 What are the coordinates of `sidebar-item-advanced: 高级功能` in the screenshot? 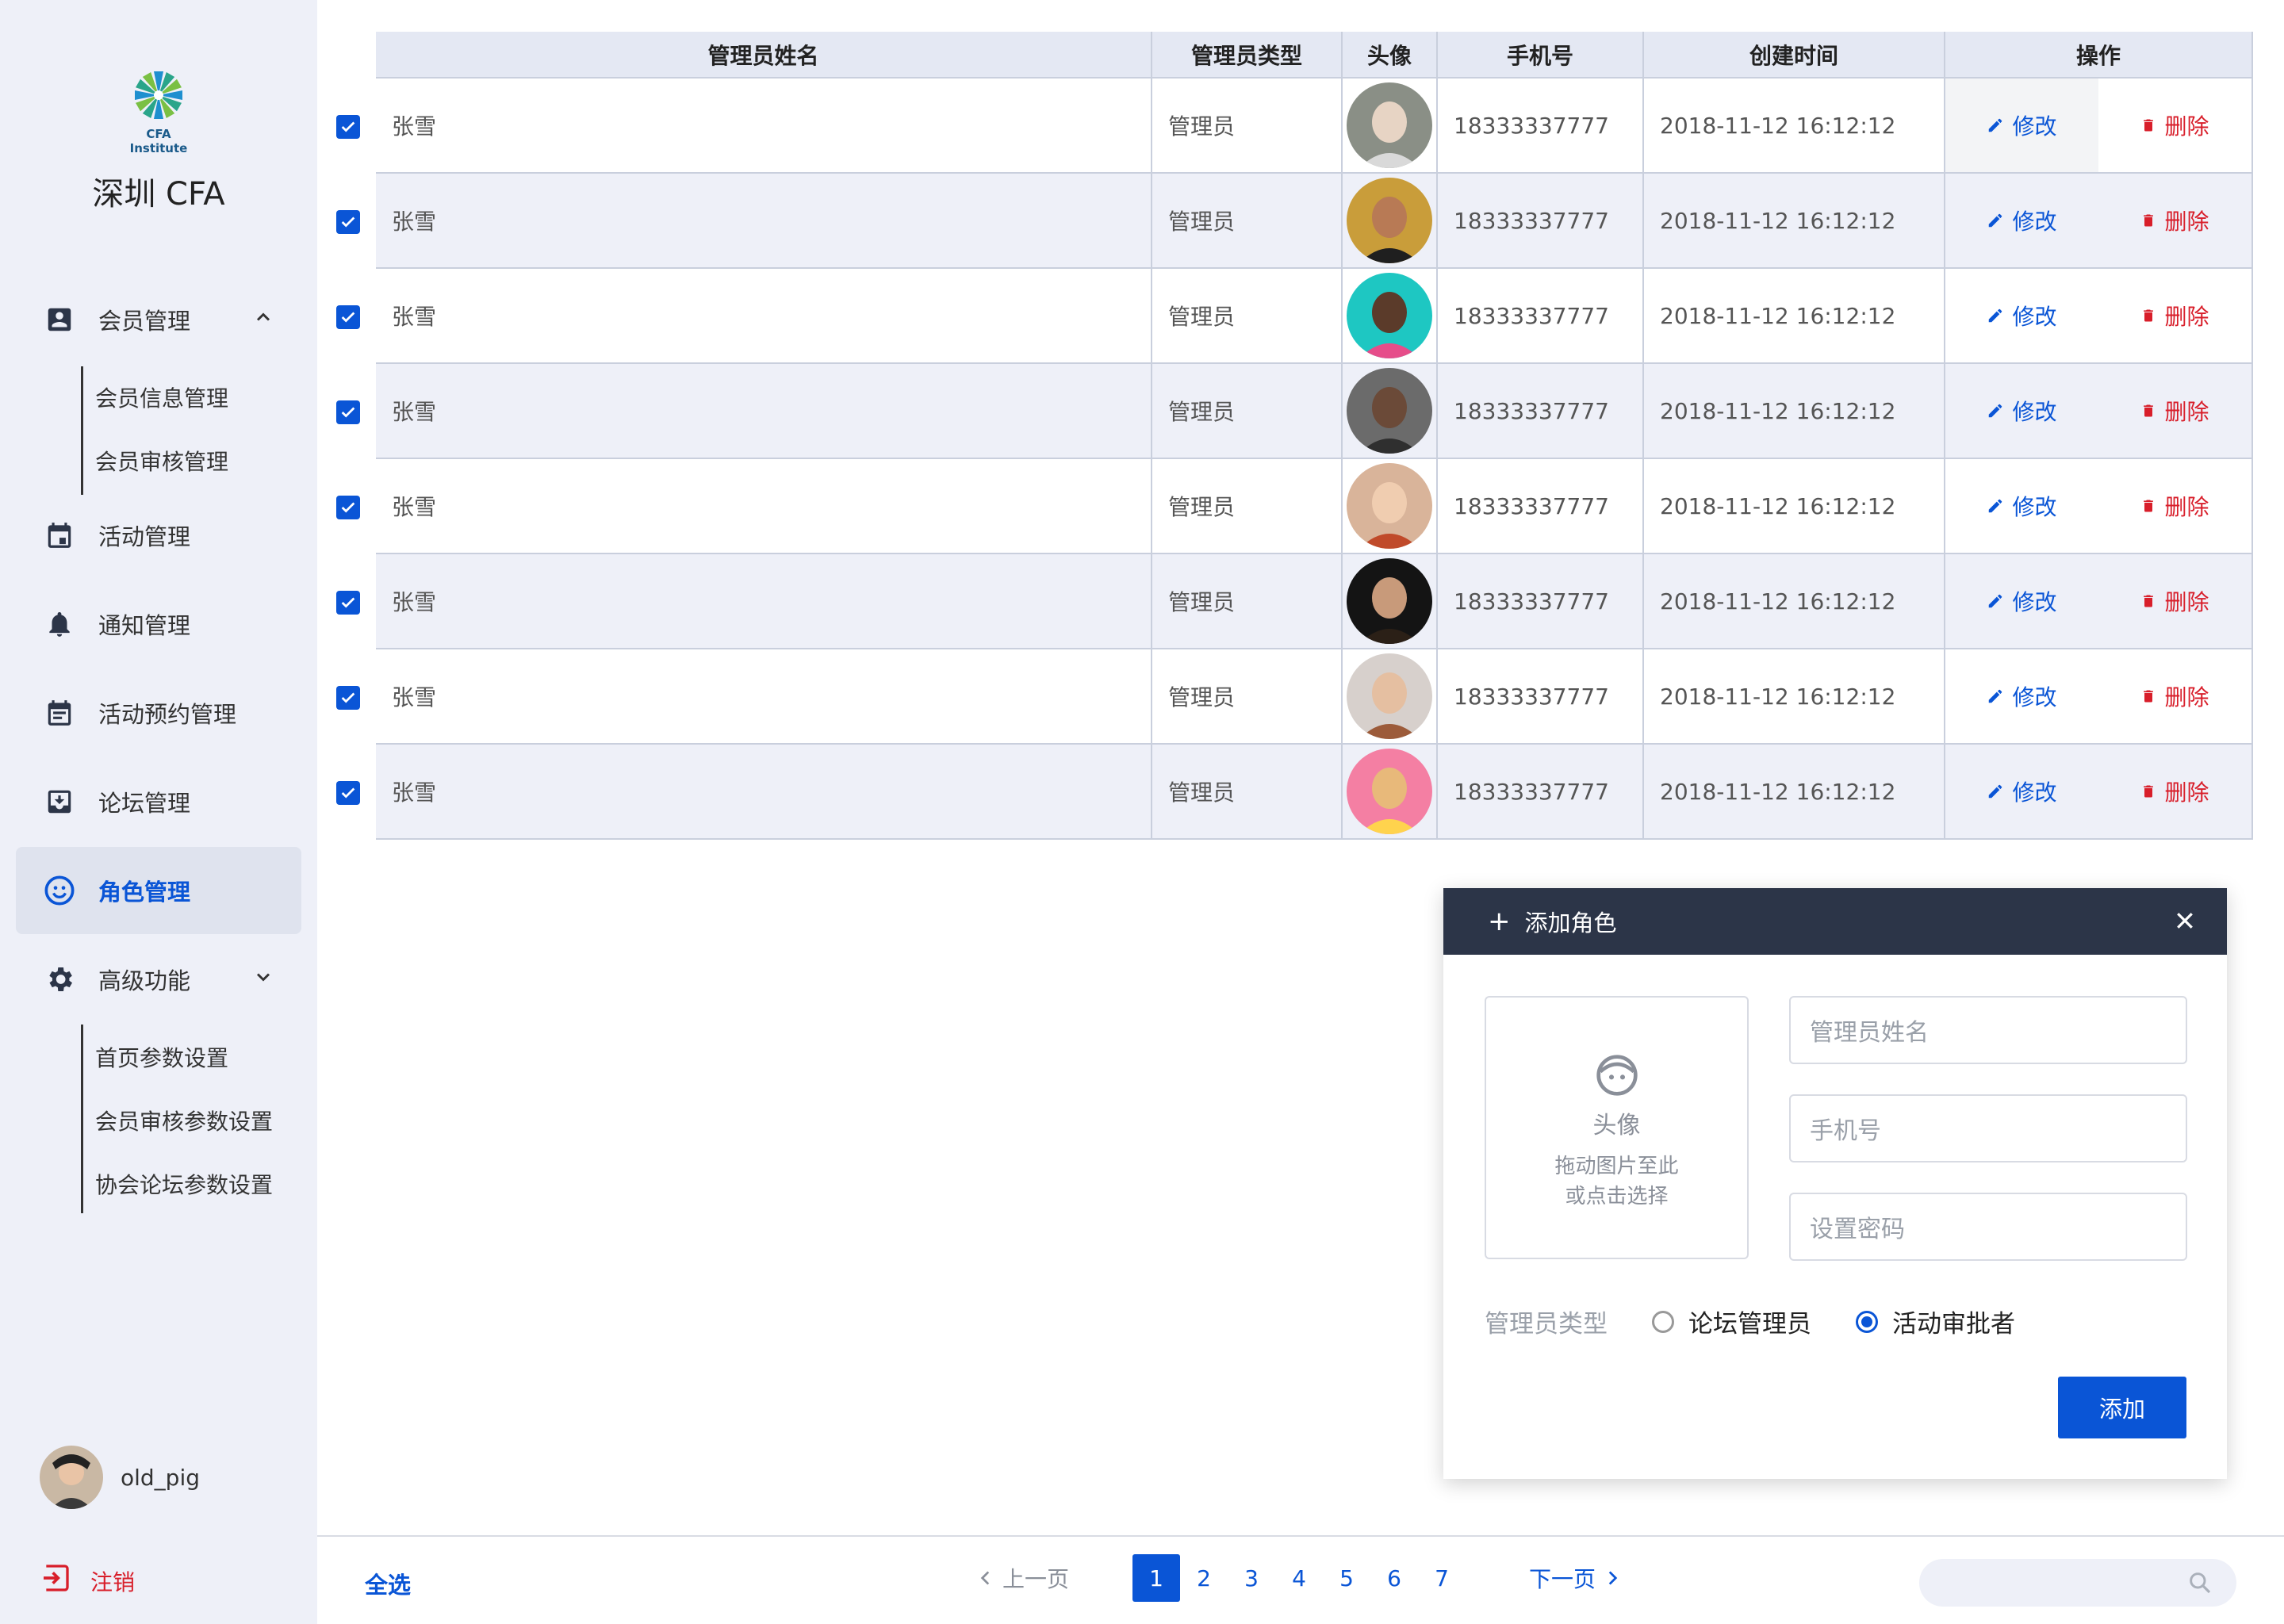 It's located at (158, 979).